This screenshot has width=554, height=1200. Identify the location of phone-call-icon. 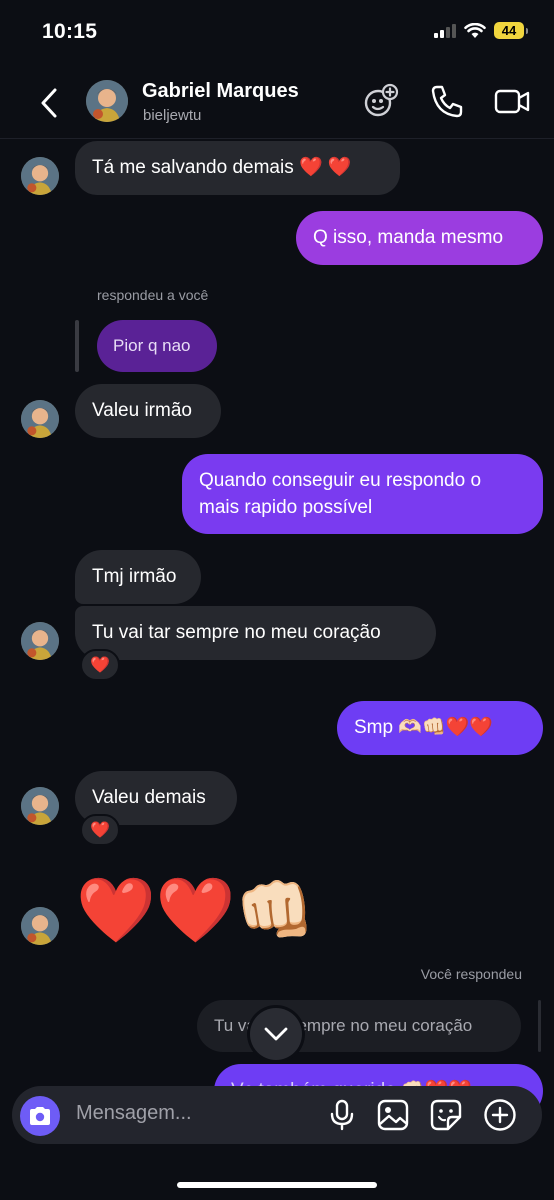
(447, 101).